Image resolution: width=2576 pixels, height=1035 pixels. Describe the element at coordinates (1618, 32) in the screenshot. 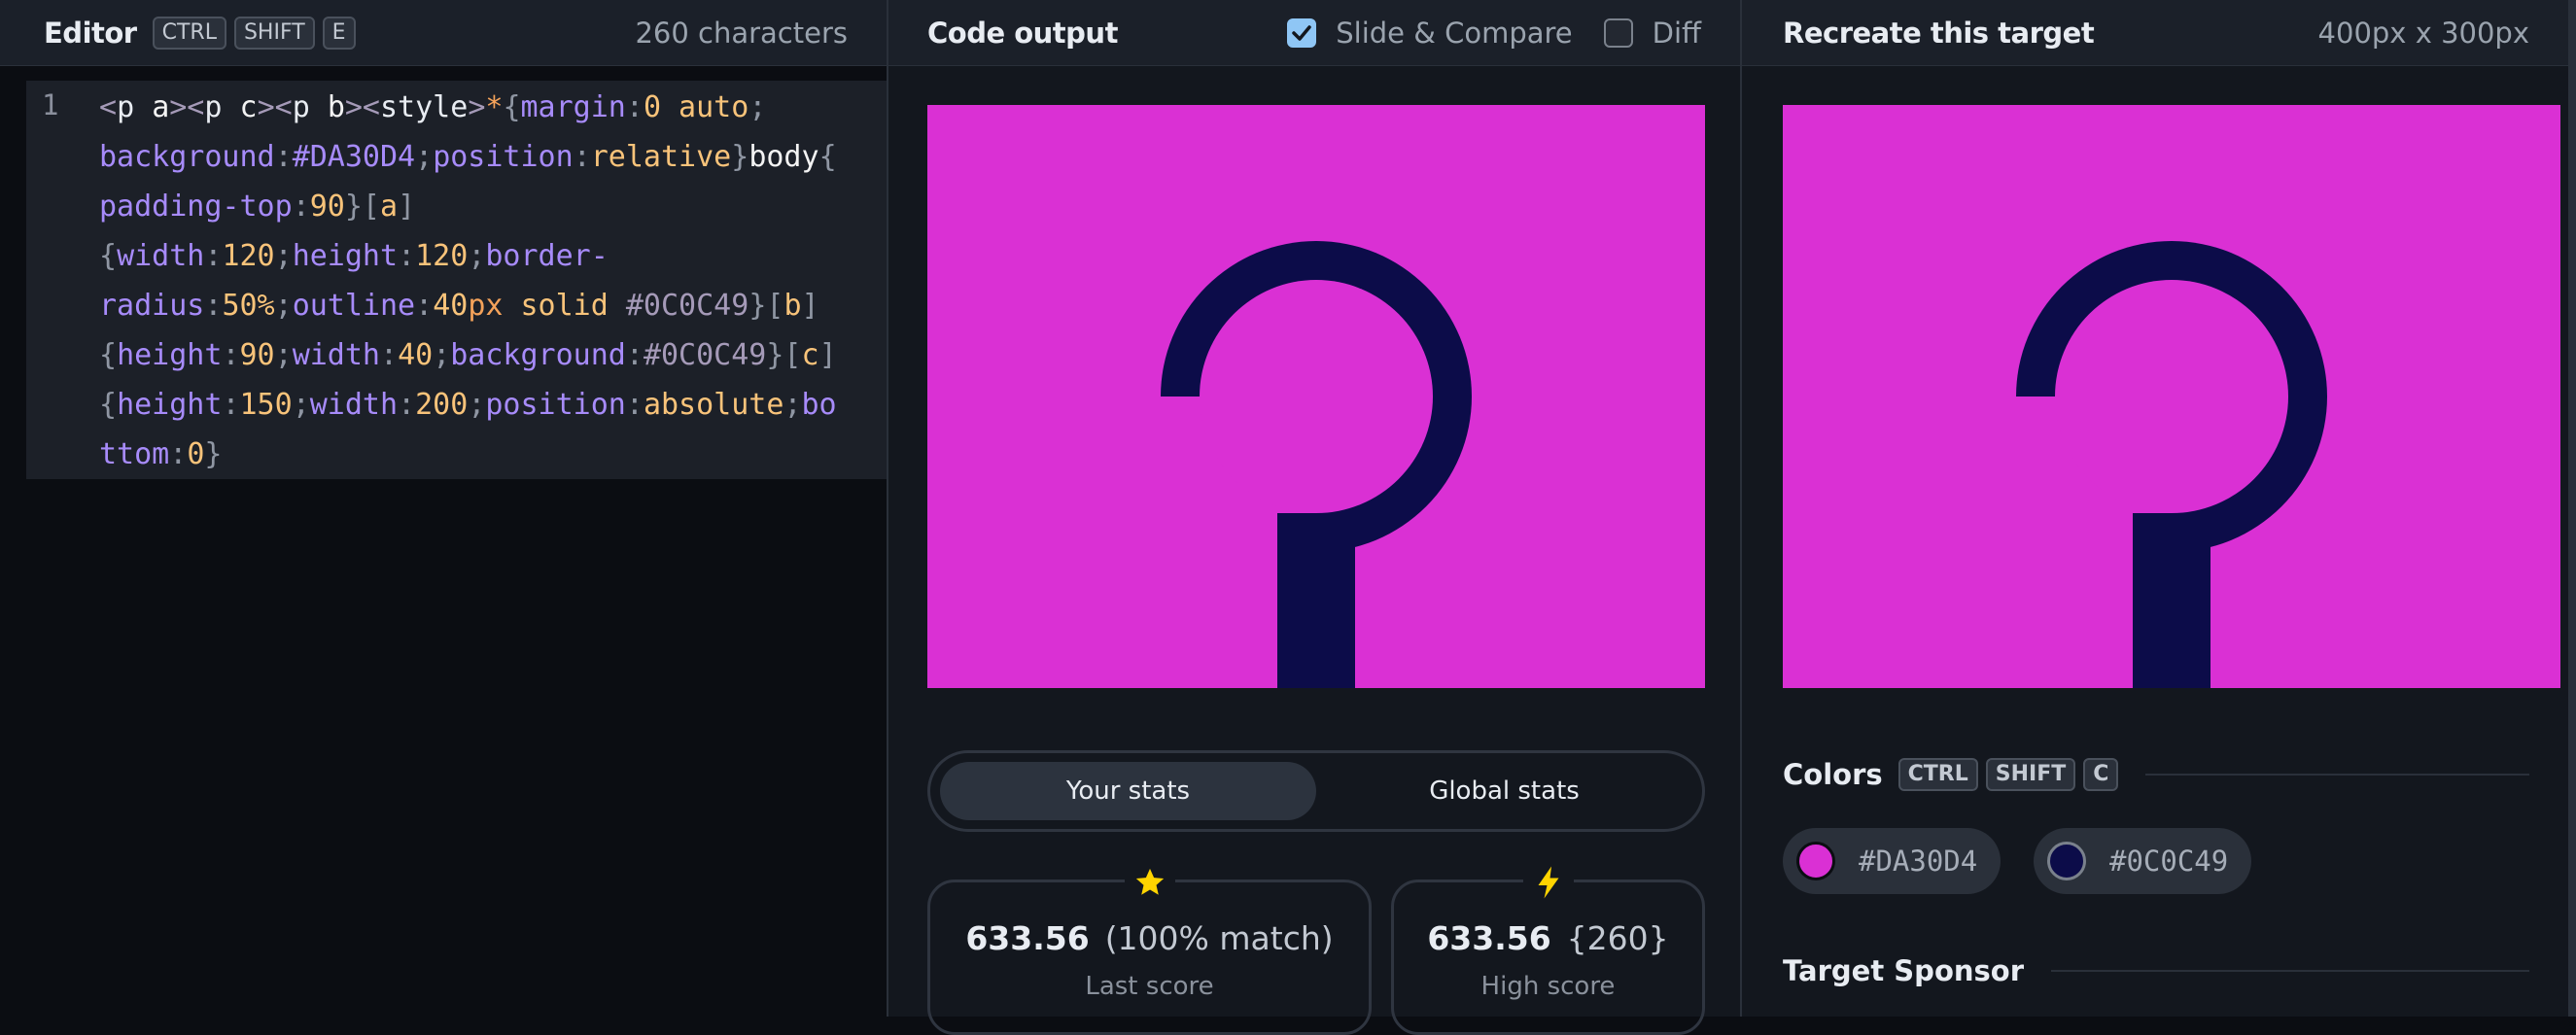

I see `diff-checkbox` at that location.